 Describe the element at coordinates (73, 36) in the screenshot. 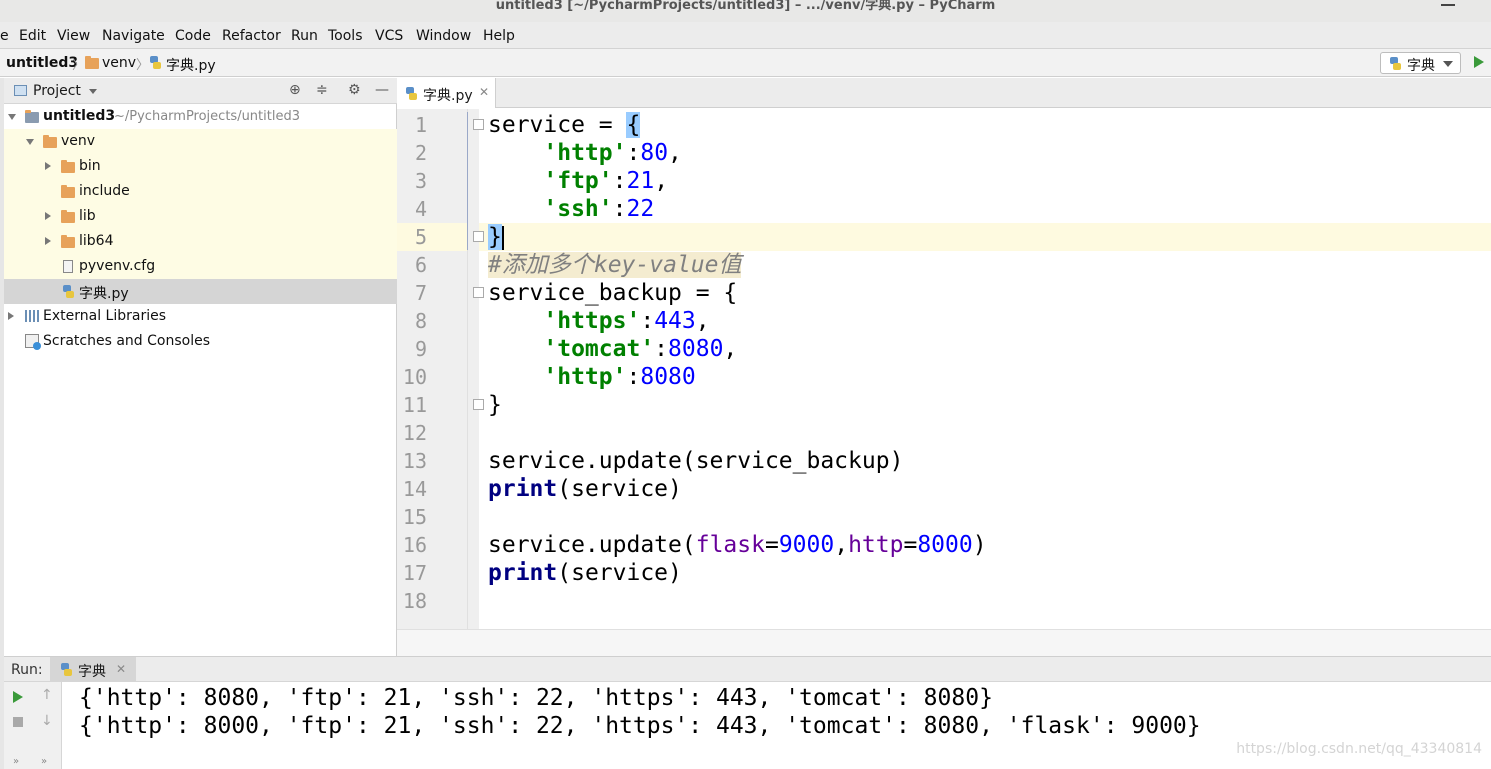

I see `menu-view: View` at that location.